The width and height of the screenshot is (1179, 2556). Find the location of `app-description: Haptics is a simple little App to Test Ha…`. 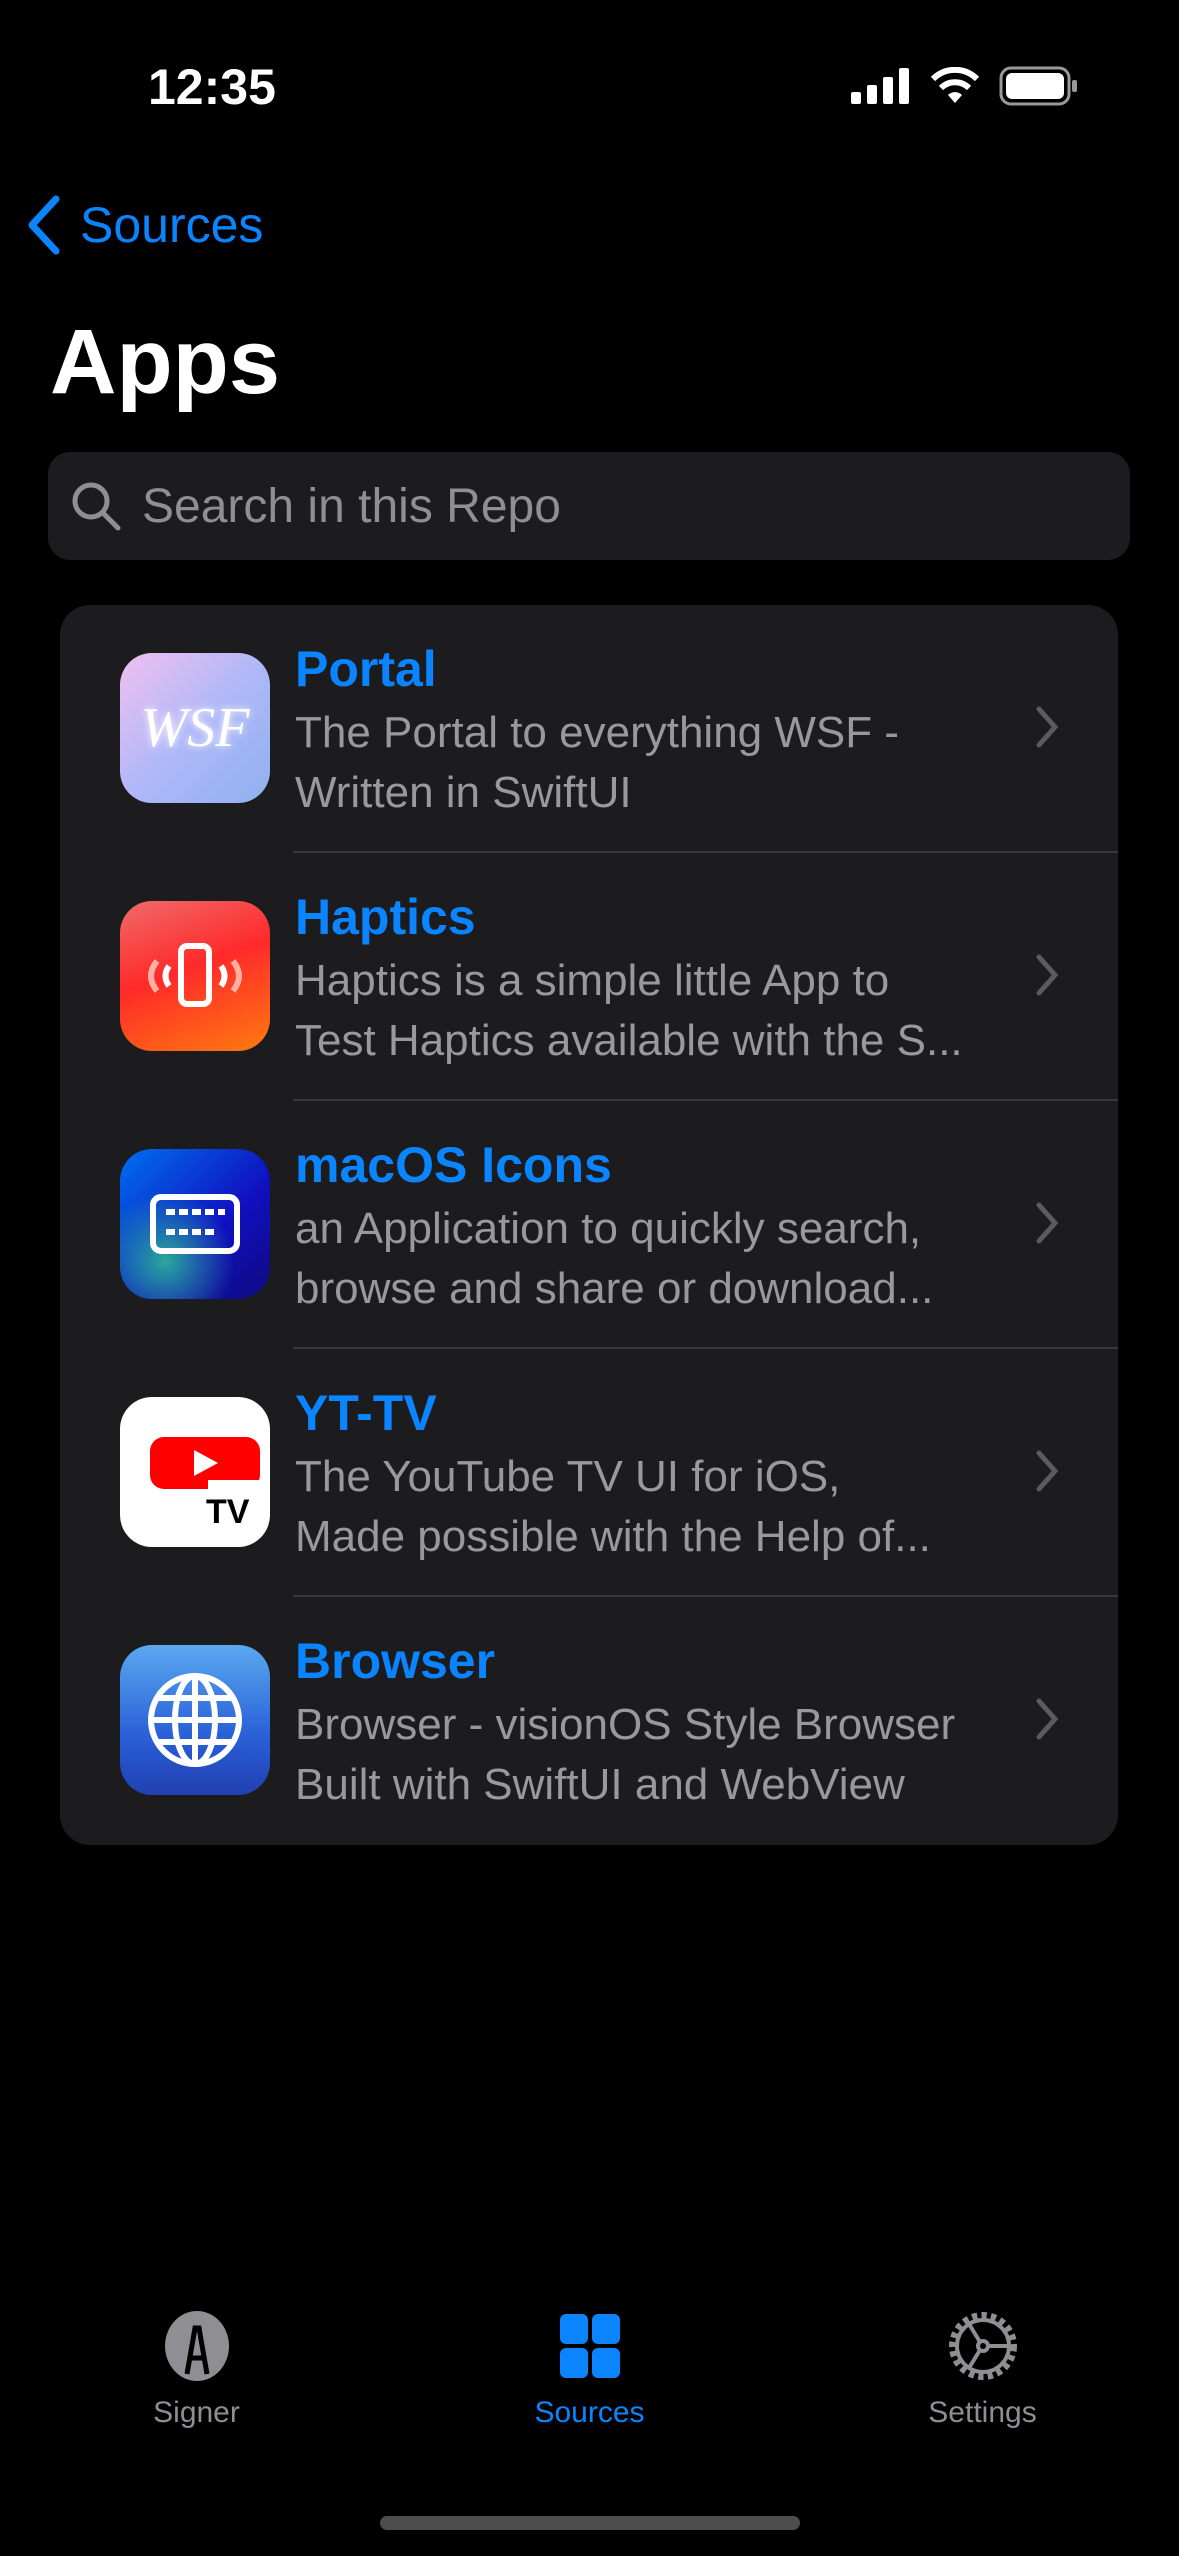

app-description: Haptics is a simple little App to Test Ha… is located at coordinates (629, 1010).